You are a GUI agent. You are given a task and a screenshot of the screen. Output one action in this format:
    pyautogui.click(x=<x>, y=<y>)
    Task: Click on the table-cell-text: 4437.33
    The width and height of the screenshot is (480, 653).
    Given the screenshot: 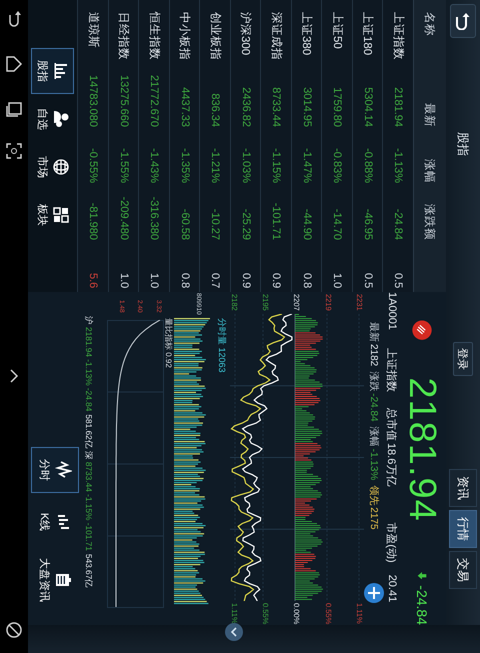 What is the action you would take?
    pyautogui.click(x=184, y=106)
    